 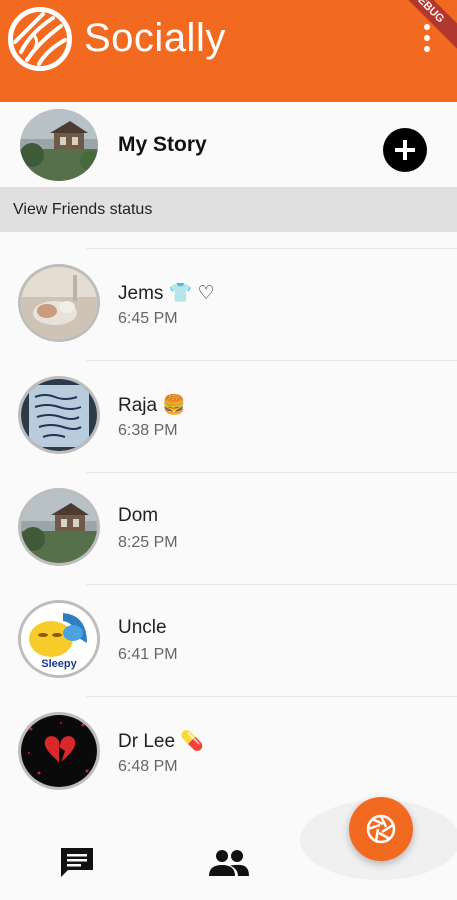 I want to click on status-time: 8:25 PM, so click(x=148, y=542).